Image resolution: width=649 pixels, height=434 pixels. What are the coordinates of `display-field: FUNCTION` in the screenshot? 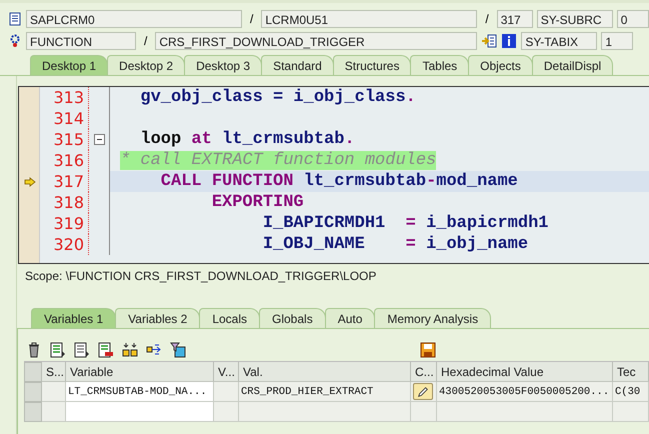 It's located at (81, 41).